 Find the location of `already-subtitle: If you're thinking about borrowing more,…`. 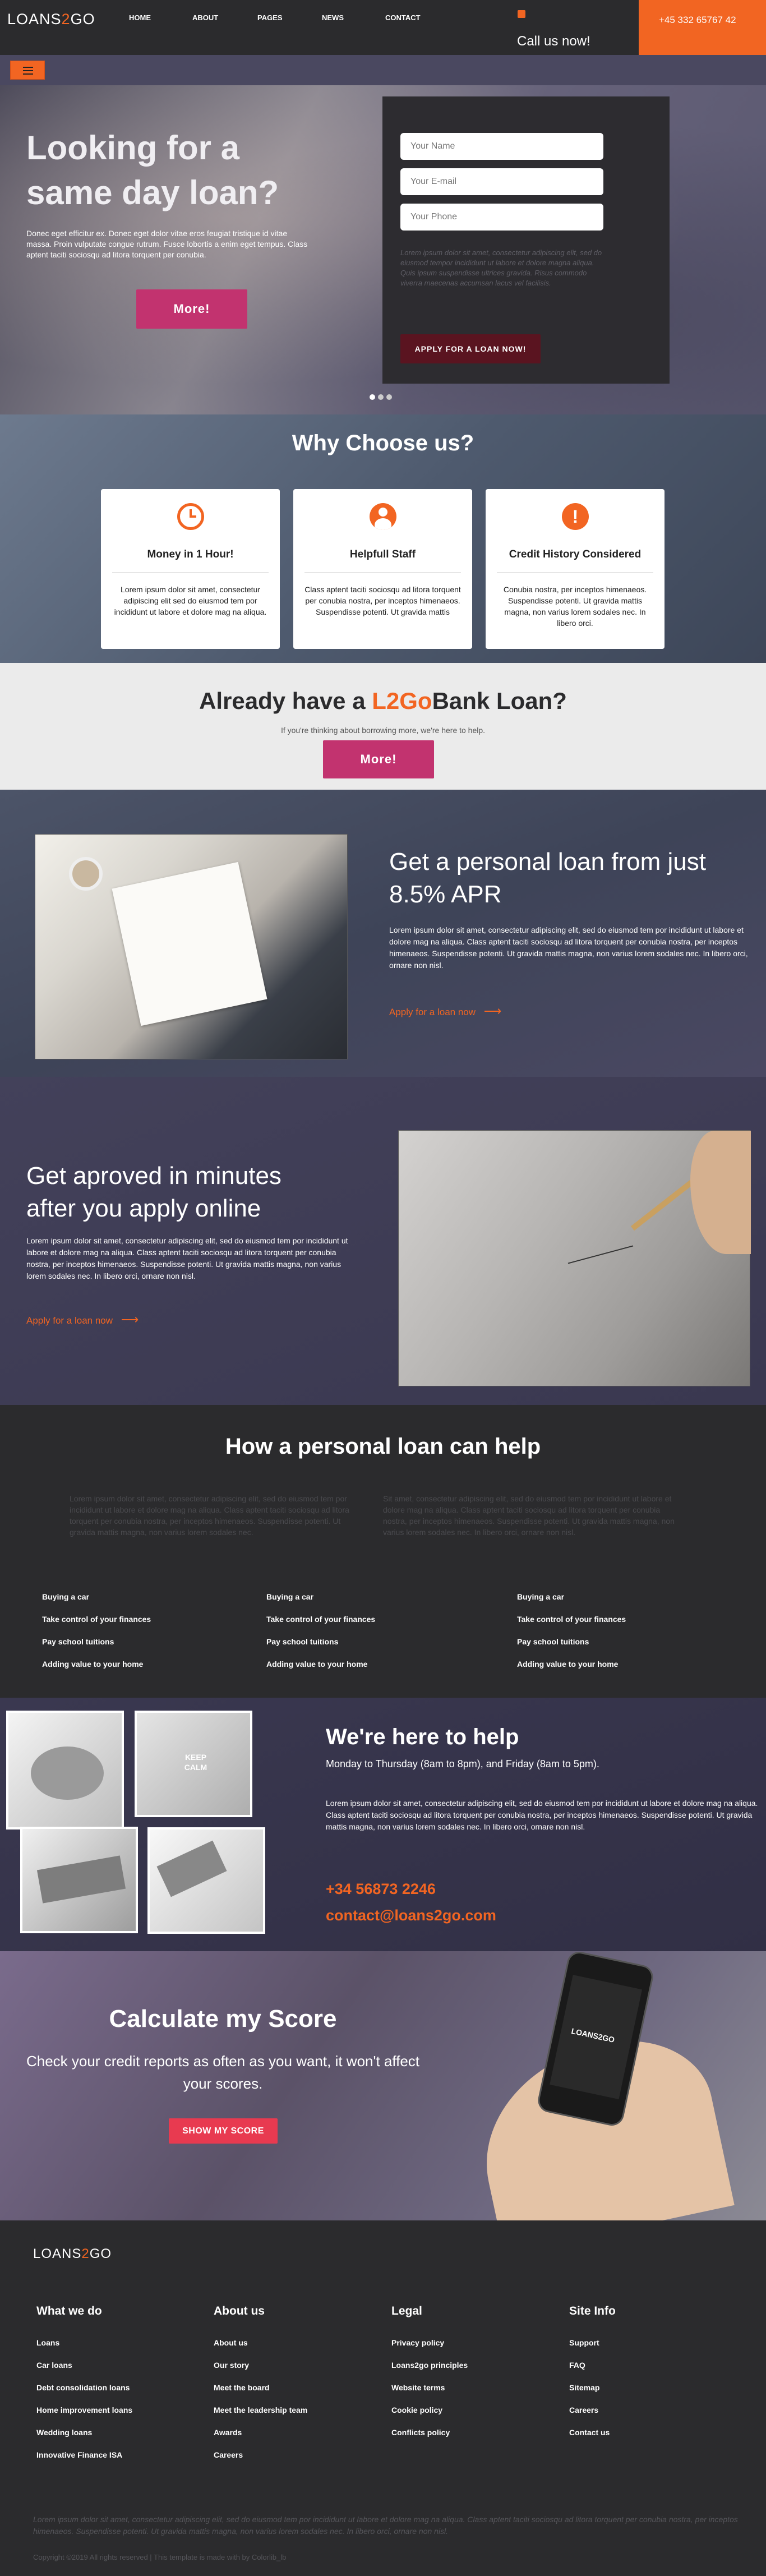

already-subtitle: If you're thinking about borrowing more,… is located at coordinates (383, 730).